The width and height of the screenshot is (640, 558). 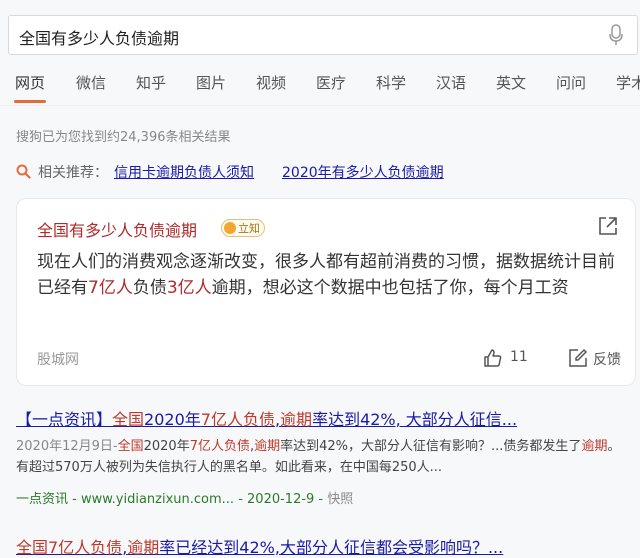 I want to click on feedback-label: 反馈, so click(x=607, y=360).